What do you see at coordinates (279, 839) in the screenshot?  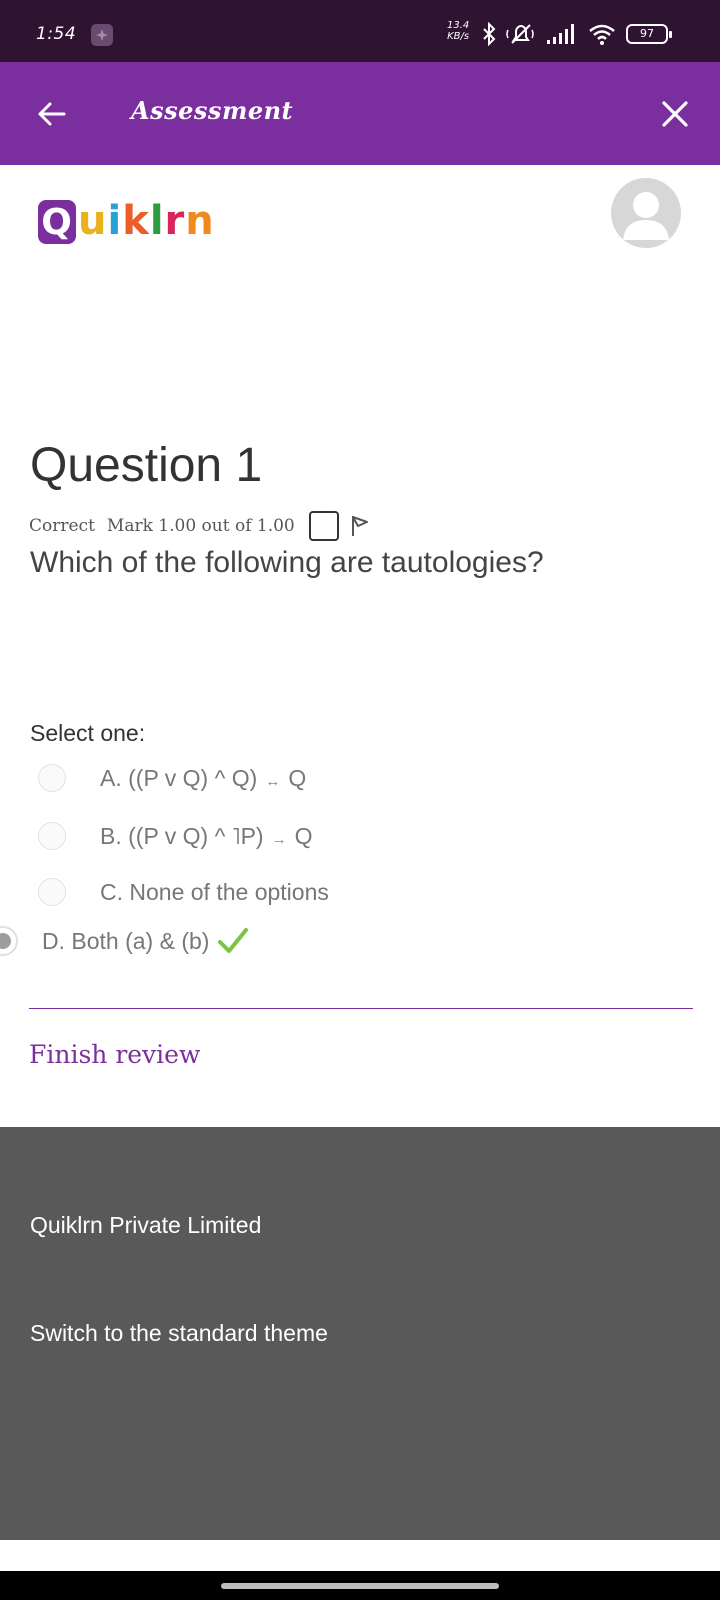 I see `implication-arrow: →` at bounding box center [279, 839].